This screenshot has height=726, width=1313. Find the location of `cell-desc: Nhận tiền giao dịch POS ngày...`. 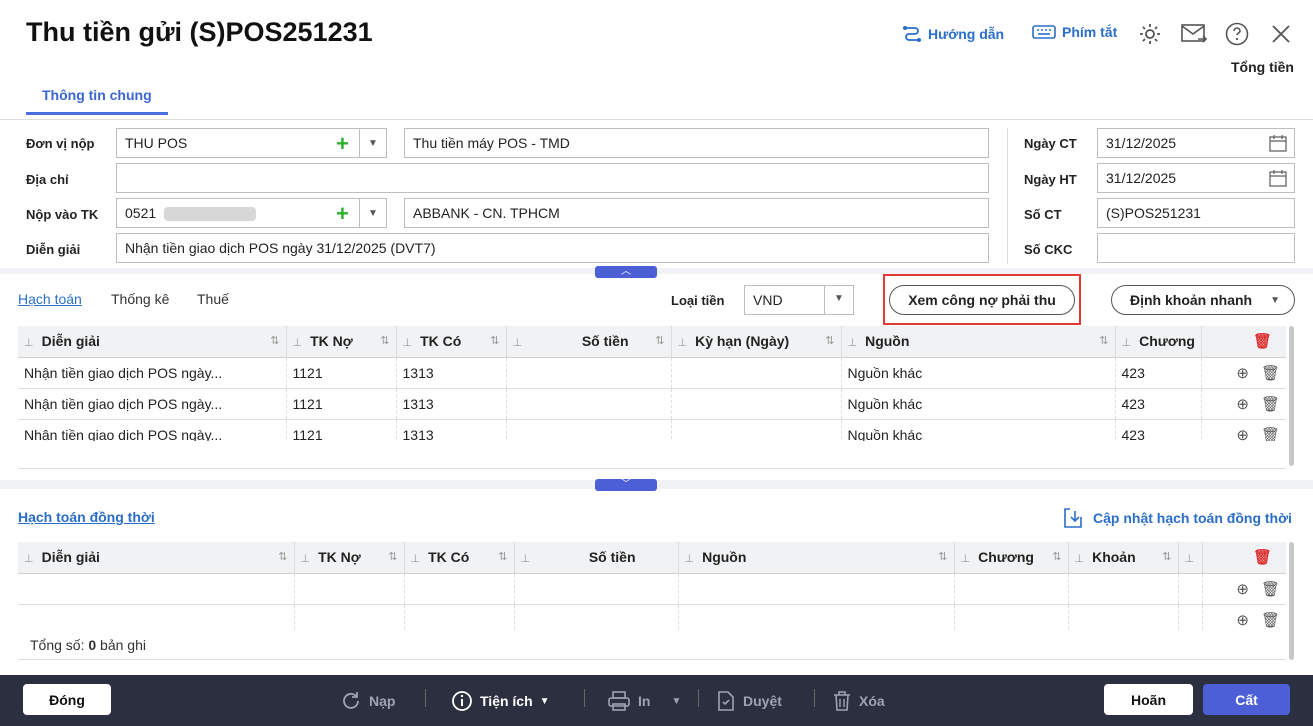

cell-desc: Nhận tiền giao dịch POS ngày... is located at coordinates (152, 404).